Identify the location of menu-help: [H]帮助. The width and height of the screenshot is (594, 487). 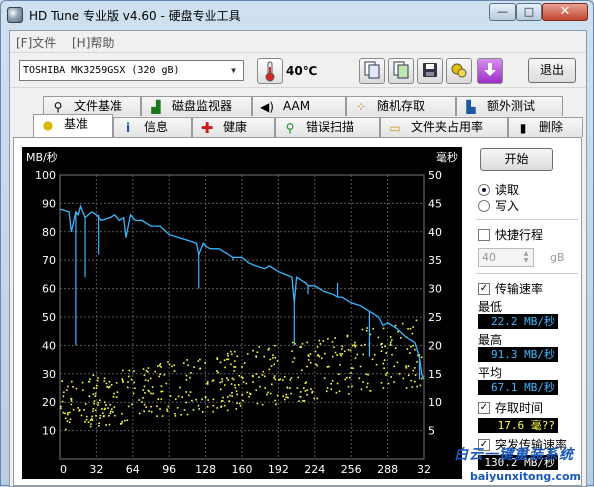
(93, 42).